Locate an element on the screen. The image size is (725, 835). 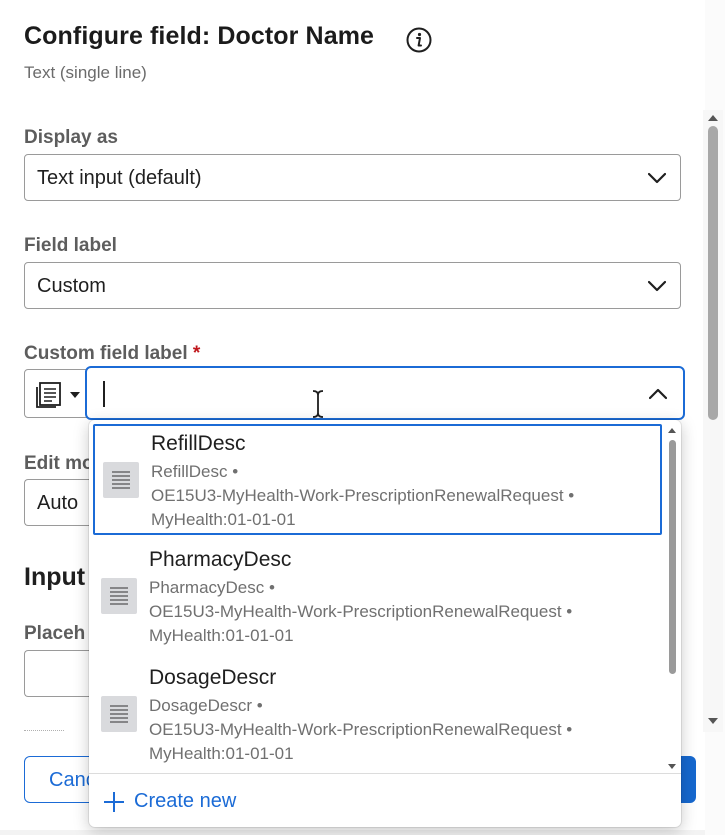
field-label-value: Custom is located at coordinates (71, 286).